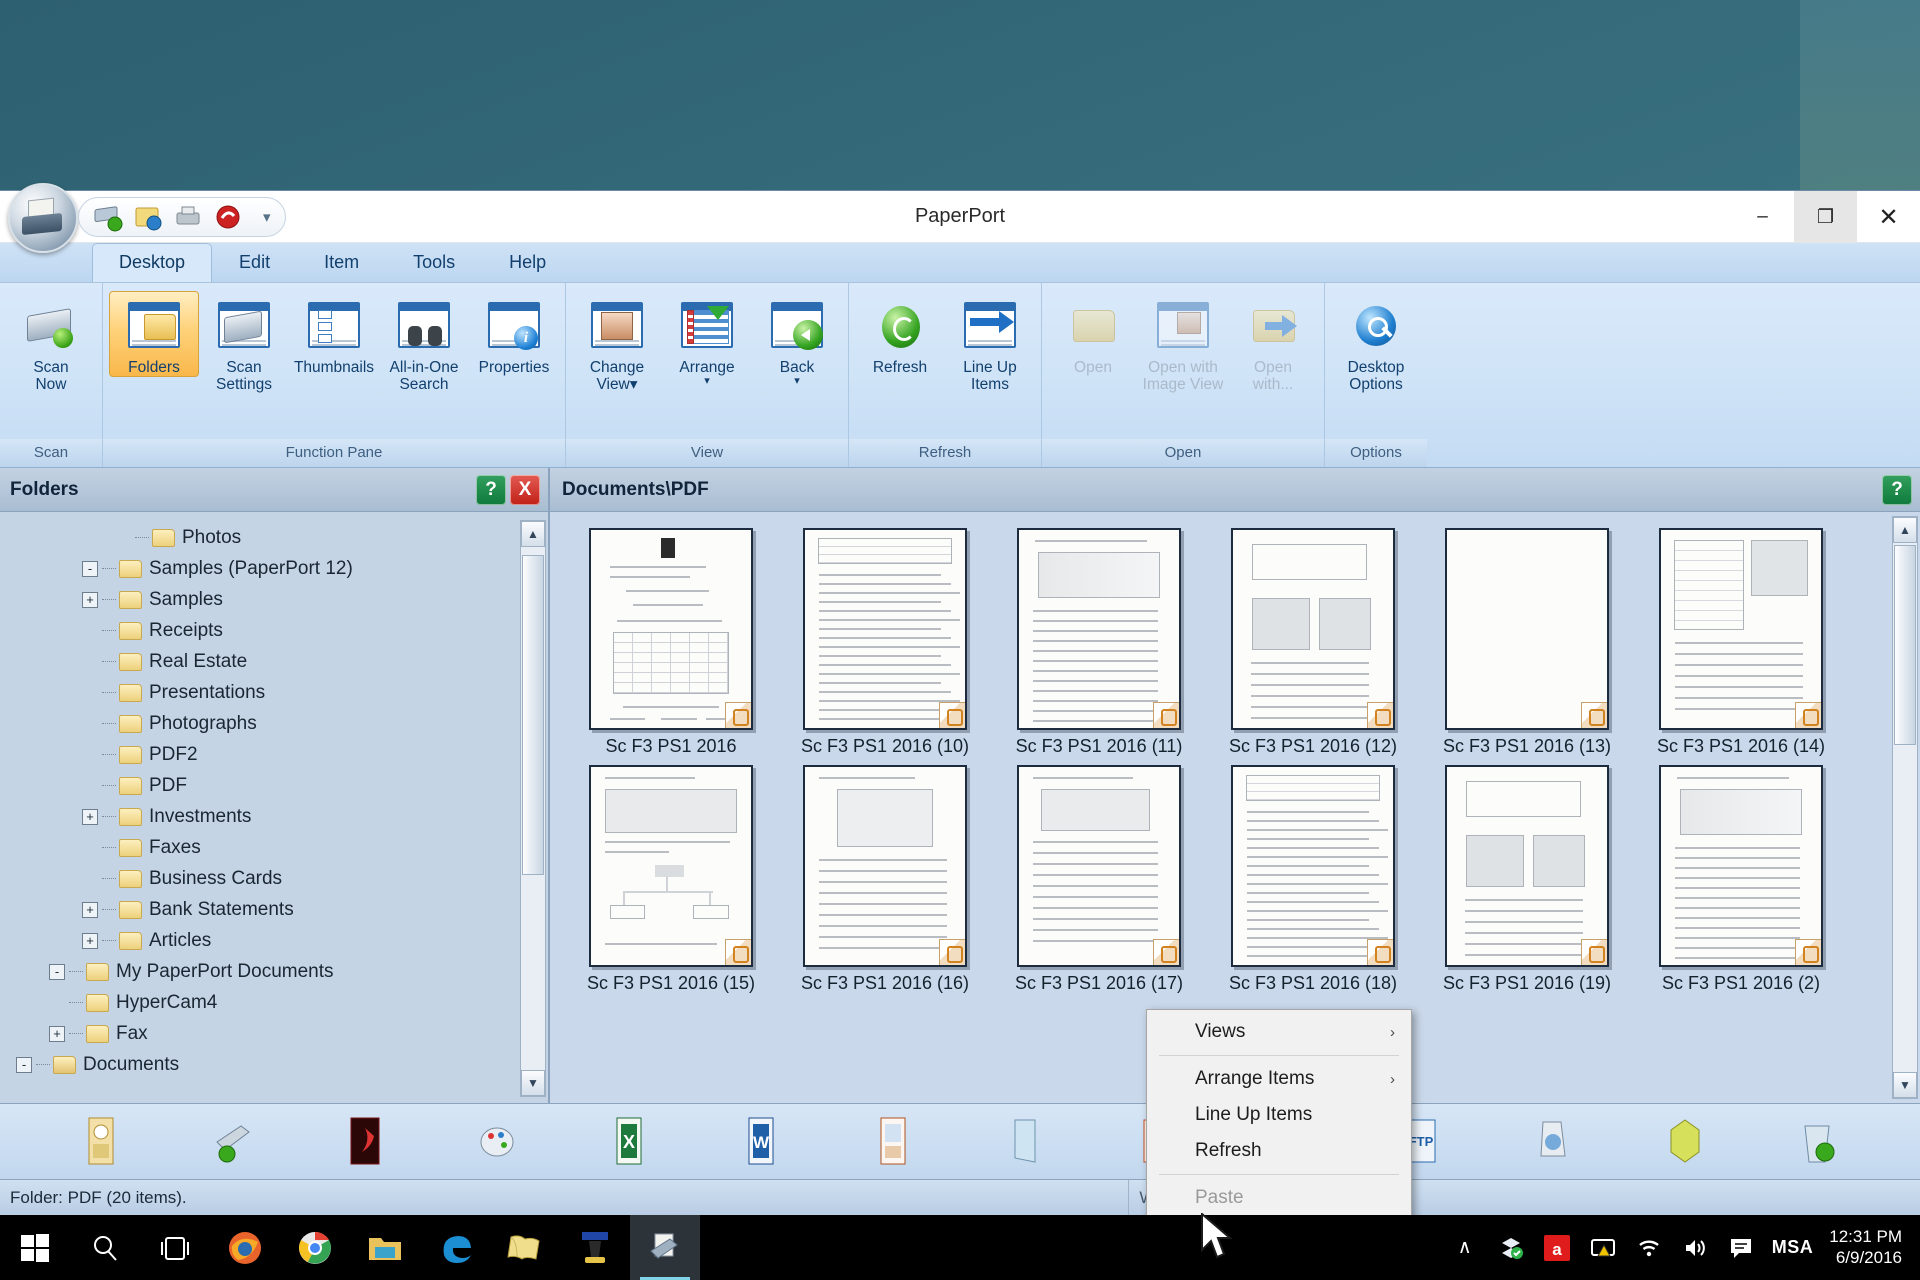 The width and height of the screenshot is (1920, 1280). Describe the element at coordinates (525, 1247) in the screenshot. I see `folder-app-button` at that location.